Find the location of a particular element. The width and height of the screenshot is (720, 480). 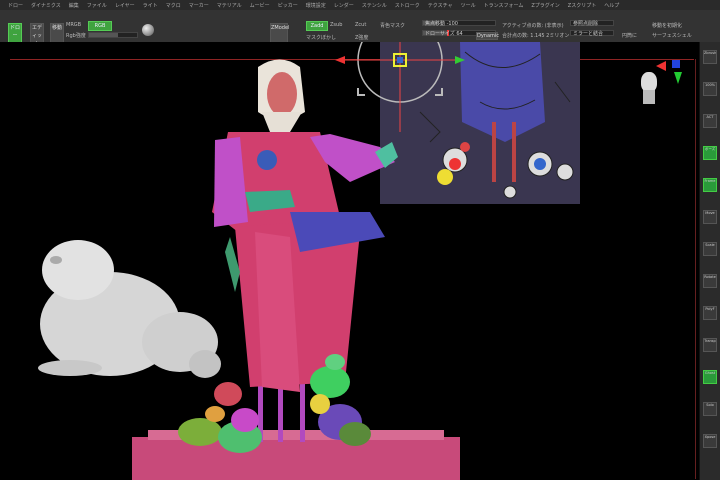

move-reset-label: 移動を初期化 is located at coordinates (667, 25).